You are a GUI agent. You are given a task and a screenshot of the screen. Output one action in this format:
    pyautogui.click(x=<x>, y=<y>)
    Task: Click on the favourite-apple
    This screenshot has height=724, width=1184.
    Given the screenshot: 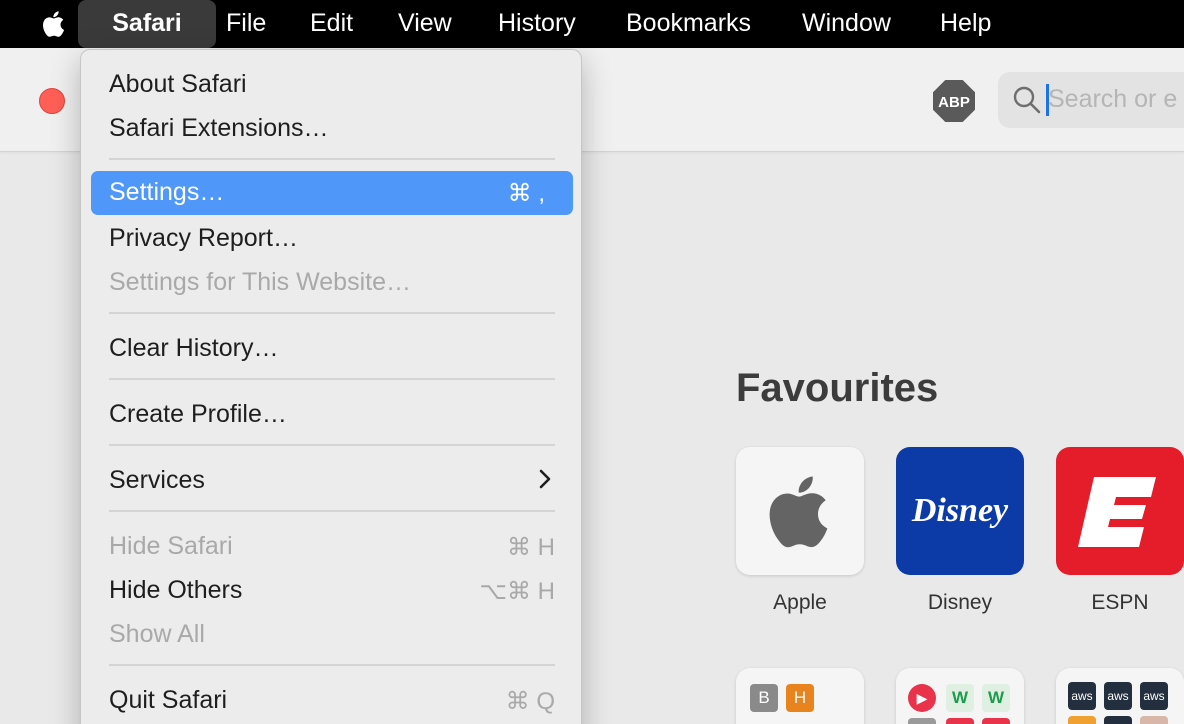 What is the action you would take?
    pyautogui.click(x=800, y=511)
    